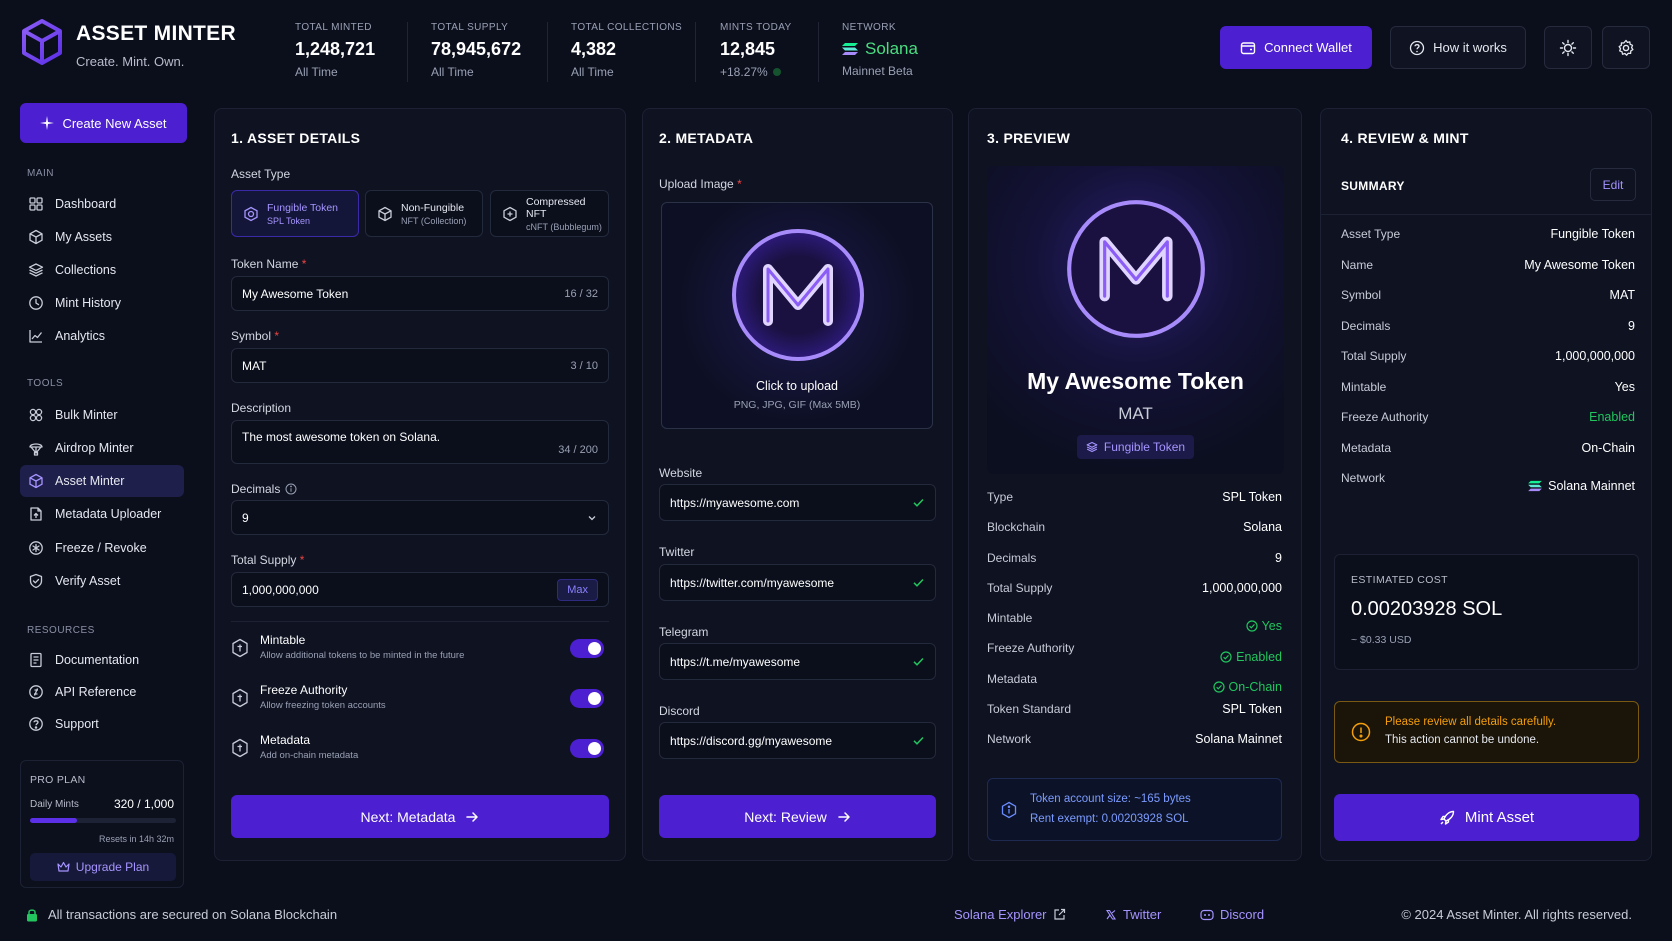 The image size is (1672, 941). What do you see at coordinates (102, 660) in the screenshot?
I see `sidebar-item-documentation: Documentation` at bounding box center [102, 660].